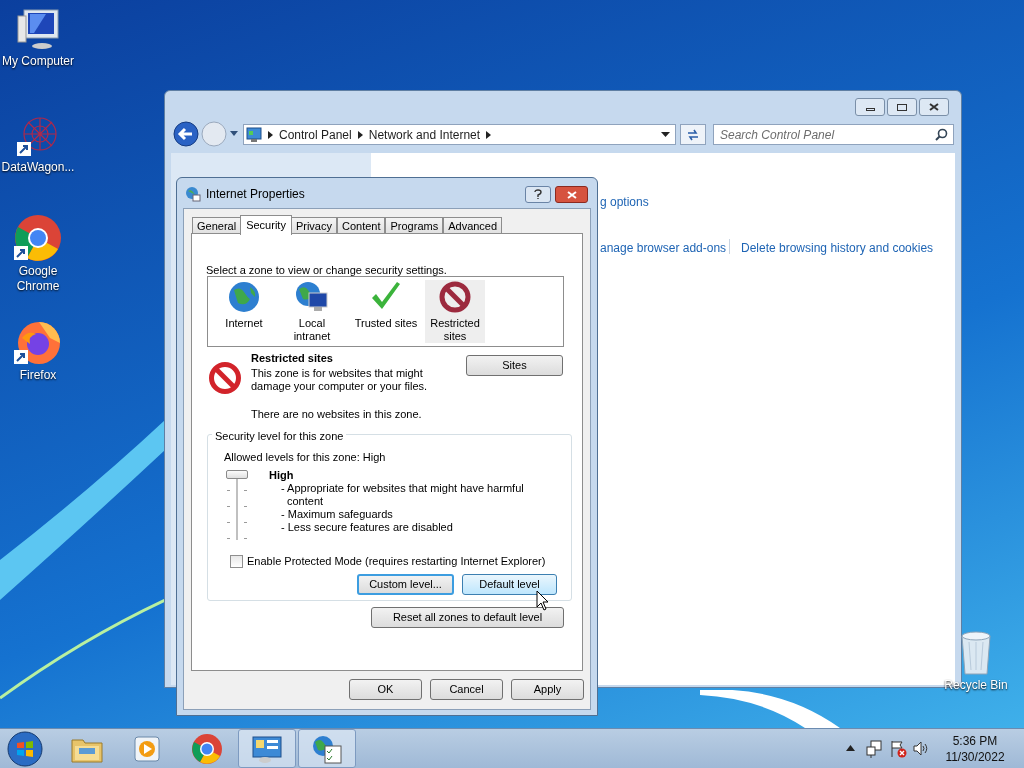 Image resolution: width=1024 pixels, height=768 pixels. What do you see at coordinates (337, 514) in the screenshot?
I see `level-description: - Maximum safeguards` at bounding box center [337, 514].